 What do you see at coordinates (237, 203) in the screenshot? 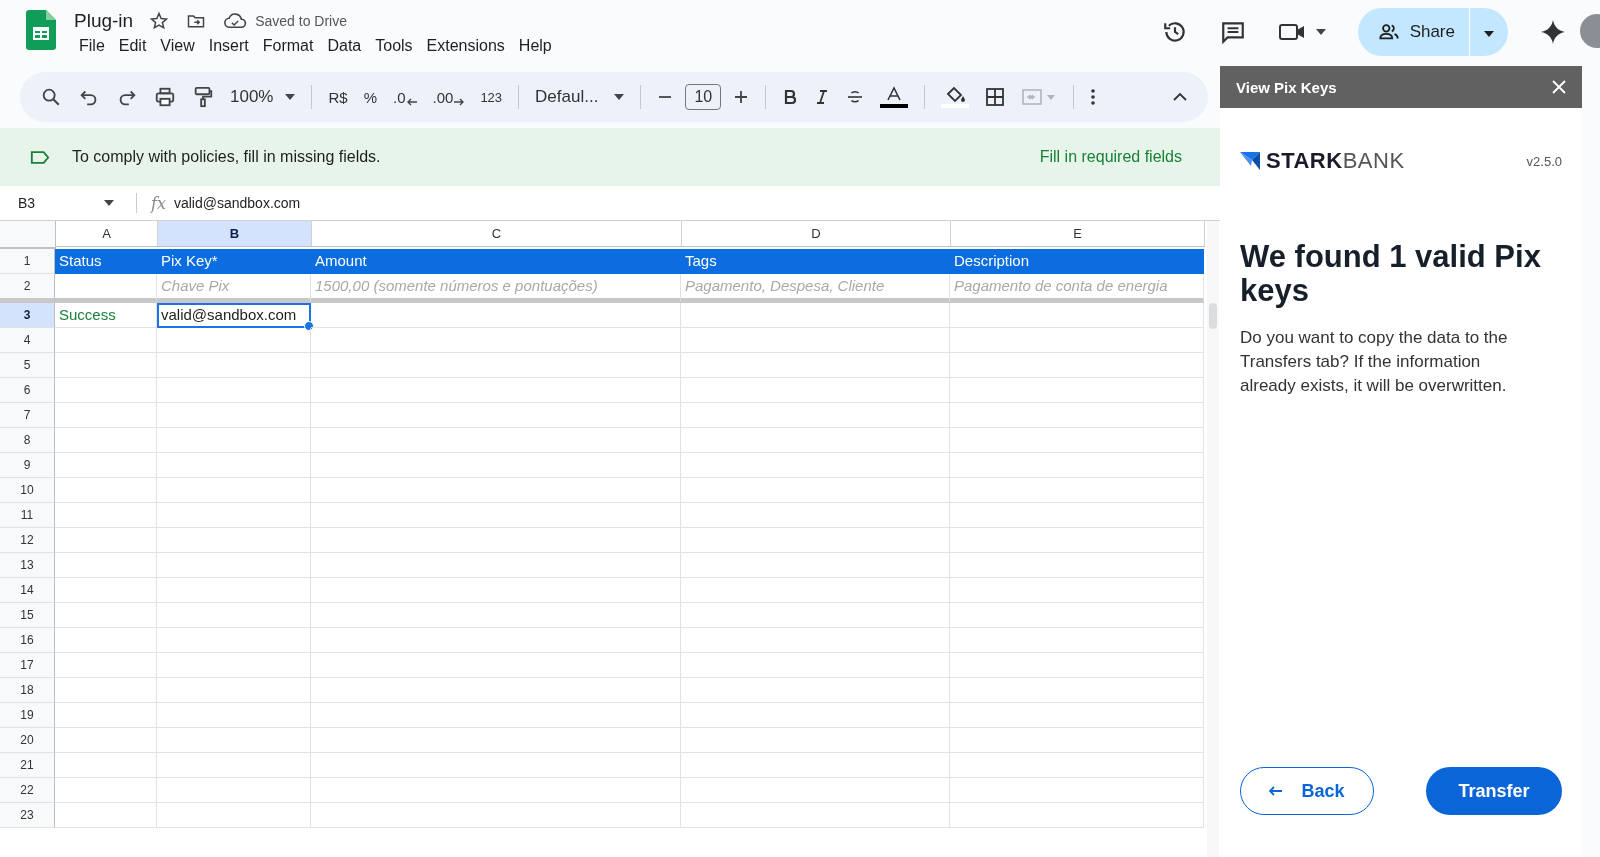
I see `formula-input: valid@sandbox.com` at bounding box center [237, 203].